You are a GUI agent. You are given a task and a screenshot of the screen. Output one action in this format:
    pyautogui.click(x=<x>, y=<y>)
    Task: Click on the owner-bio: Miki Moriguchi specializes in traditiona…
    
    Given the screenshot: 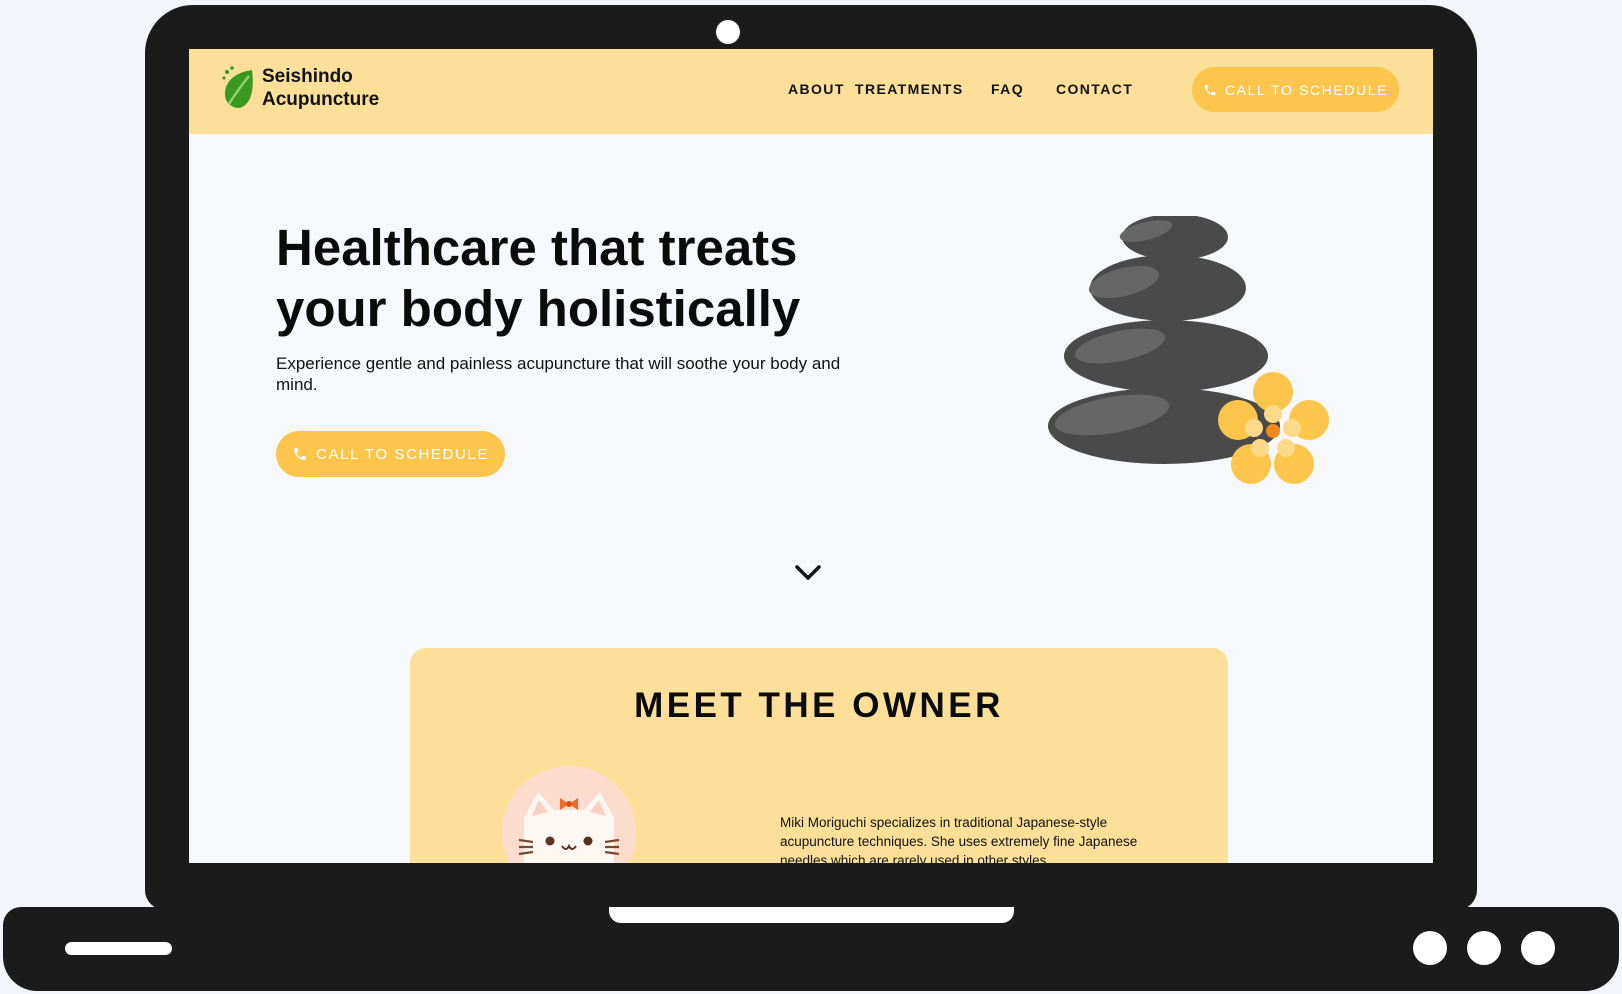 What is the action you would take?
    pyautogui.click(x=959, y=839)
    